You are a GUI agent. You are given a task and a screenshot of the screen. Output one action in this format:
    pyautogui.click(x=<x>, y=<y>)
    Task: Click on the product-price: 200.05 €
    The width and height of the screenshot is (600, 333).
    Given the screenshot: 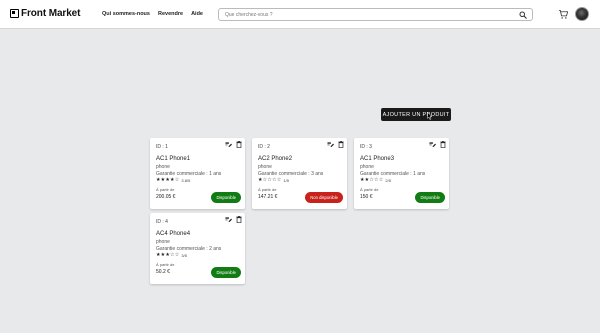 What is the action you would take?
    pyautogui.click(x=166, y=197)
    